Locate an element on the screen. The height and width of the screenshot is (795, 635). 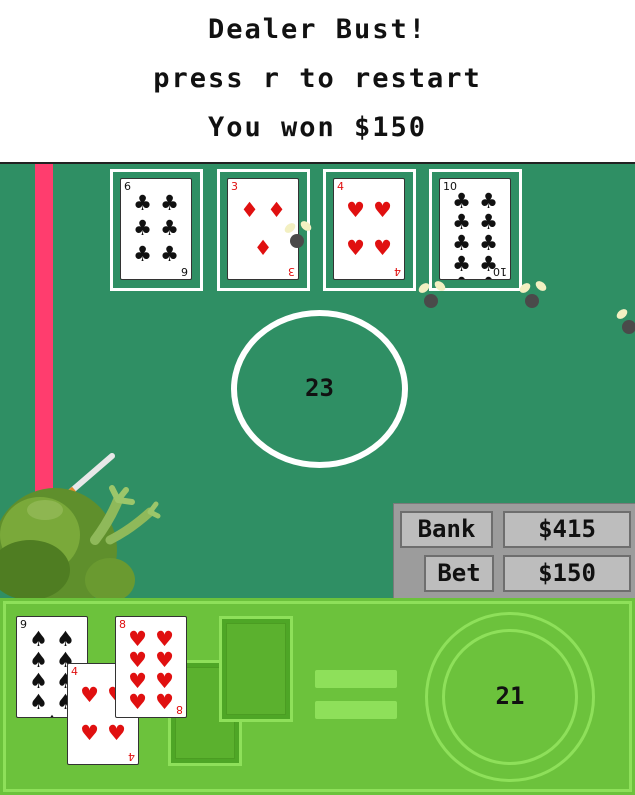
win-message: You won $150 is located at coordinates (317, 127).